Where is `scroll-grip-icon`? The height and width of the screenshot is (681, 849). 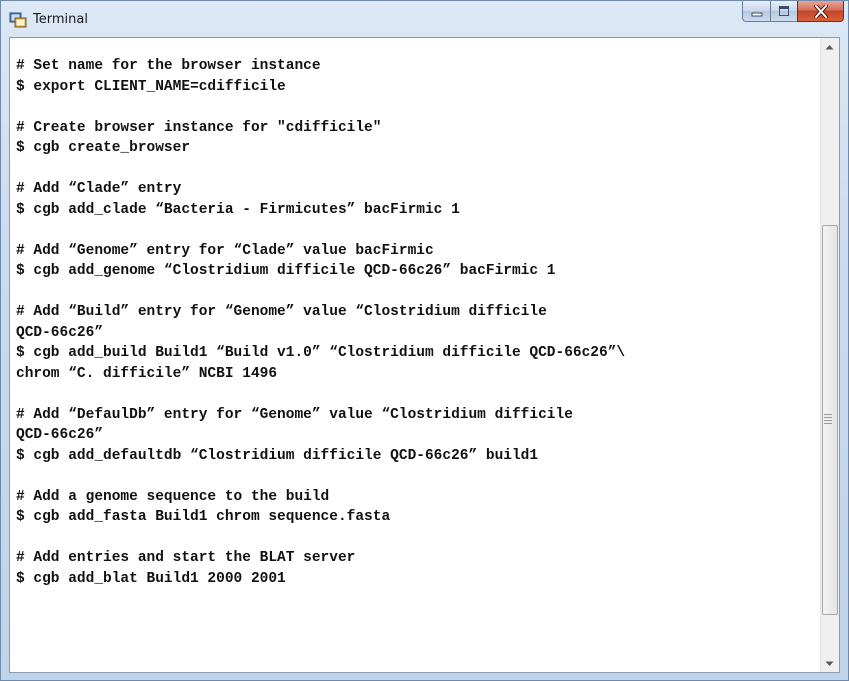
scroll-grip-icon is located at coordinates (828, 420).